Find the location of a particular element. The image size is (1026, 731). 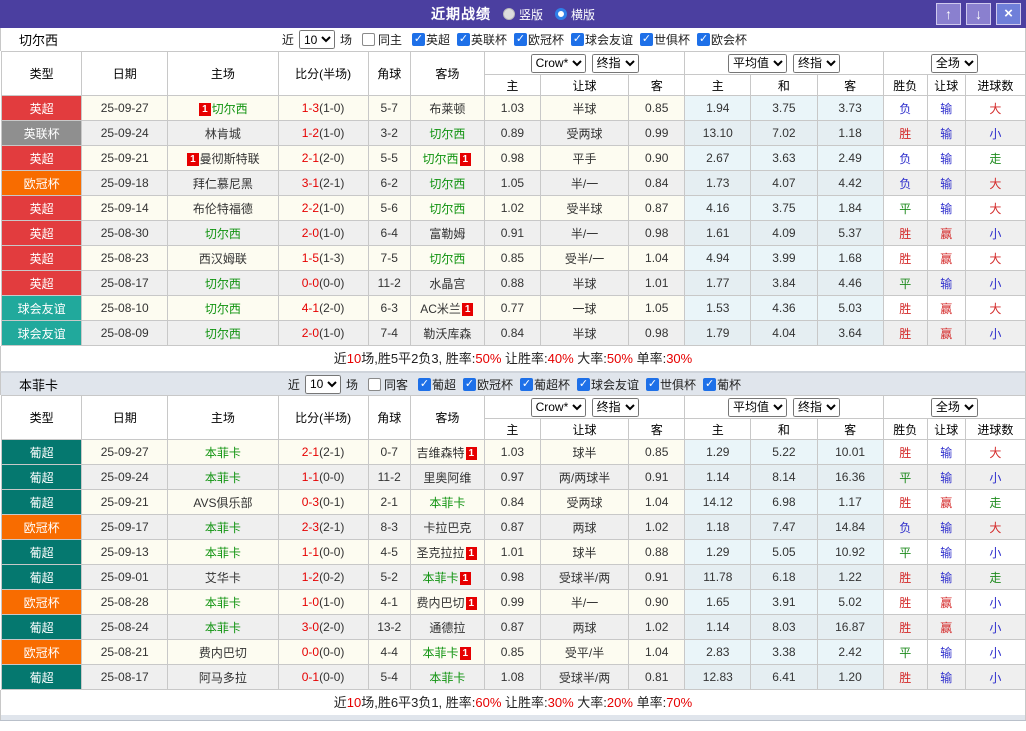

layout-radio-vertical: 竖版 is located at coordinates (522, 14).